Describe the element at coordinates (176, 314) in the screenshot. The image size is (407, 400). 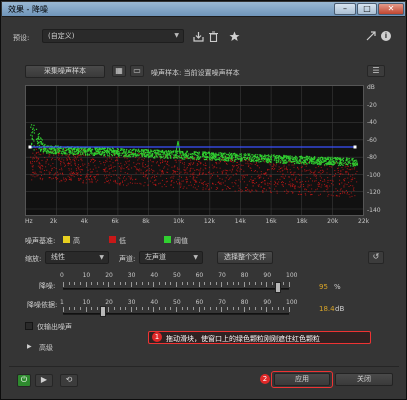
I see `reduce-by-track` at that location.